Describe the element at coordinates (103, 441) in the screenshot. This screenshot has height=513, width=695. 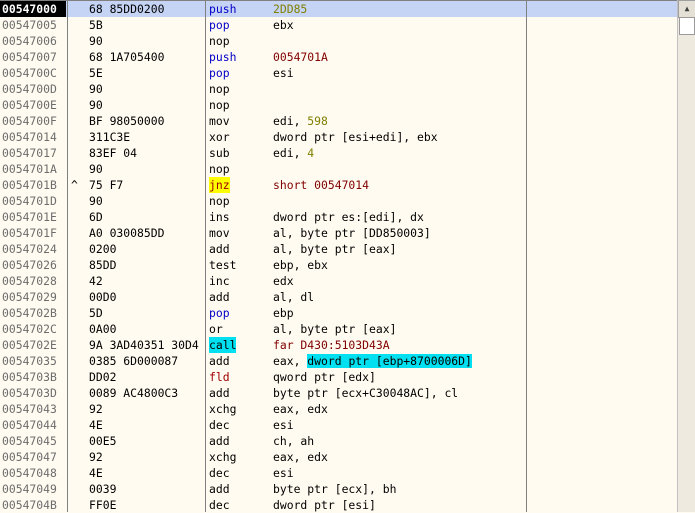
I see `hex-dump-cell: 00E5` at that location.